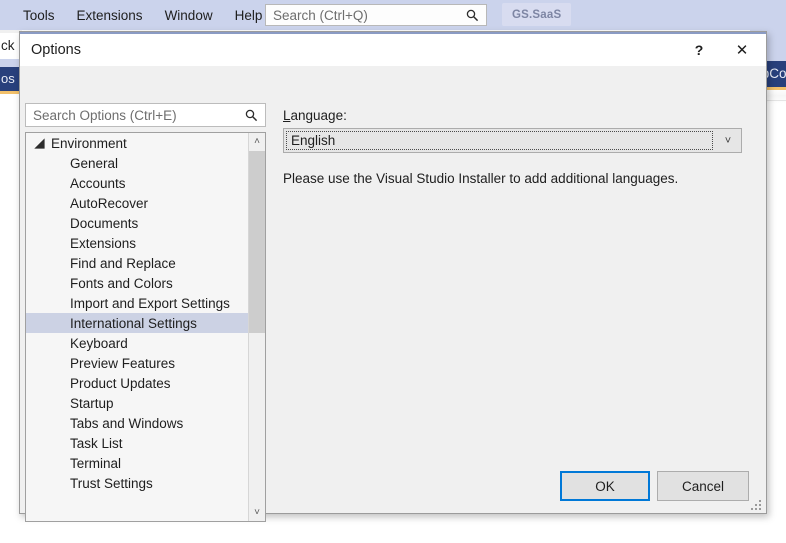 Image resolution: width=786 pixels, height=543 pixels. I want to click on language-select: English ˅, so click(512, 140).